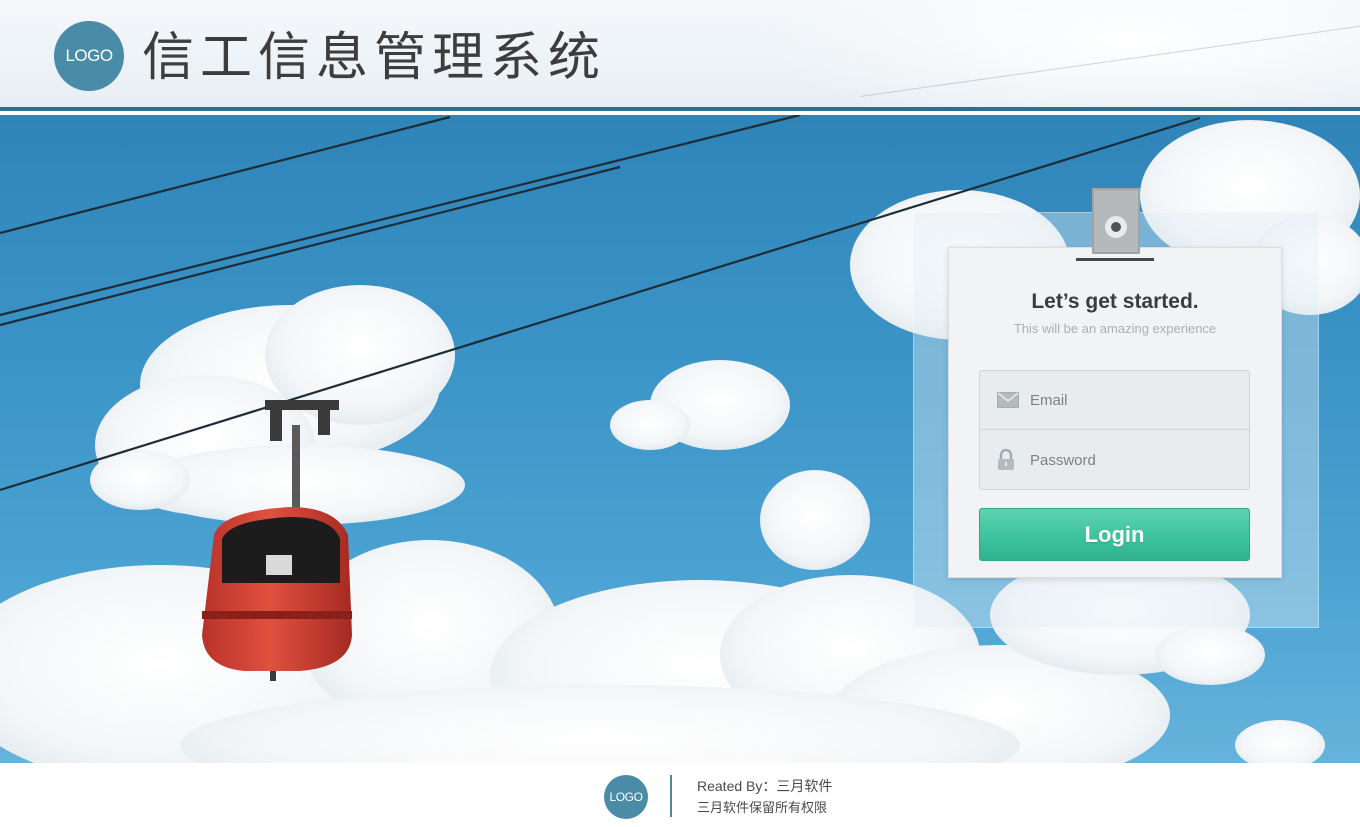 This screenshot has width=1360, height=827. What do you see at coordinates (1114, 534) in the screenshot?
I see `login-button: Login` at bounding box center [1114, 534].